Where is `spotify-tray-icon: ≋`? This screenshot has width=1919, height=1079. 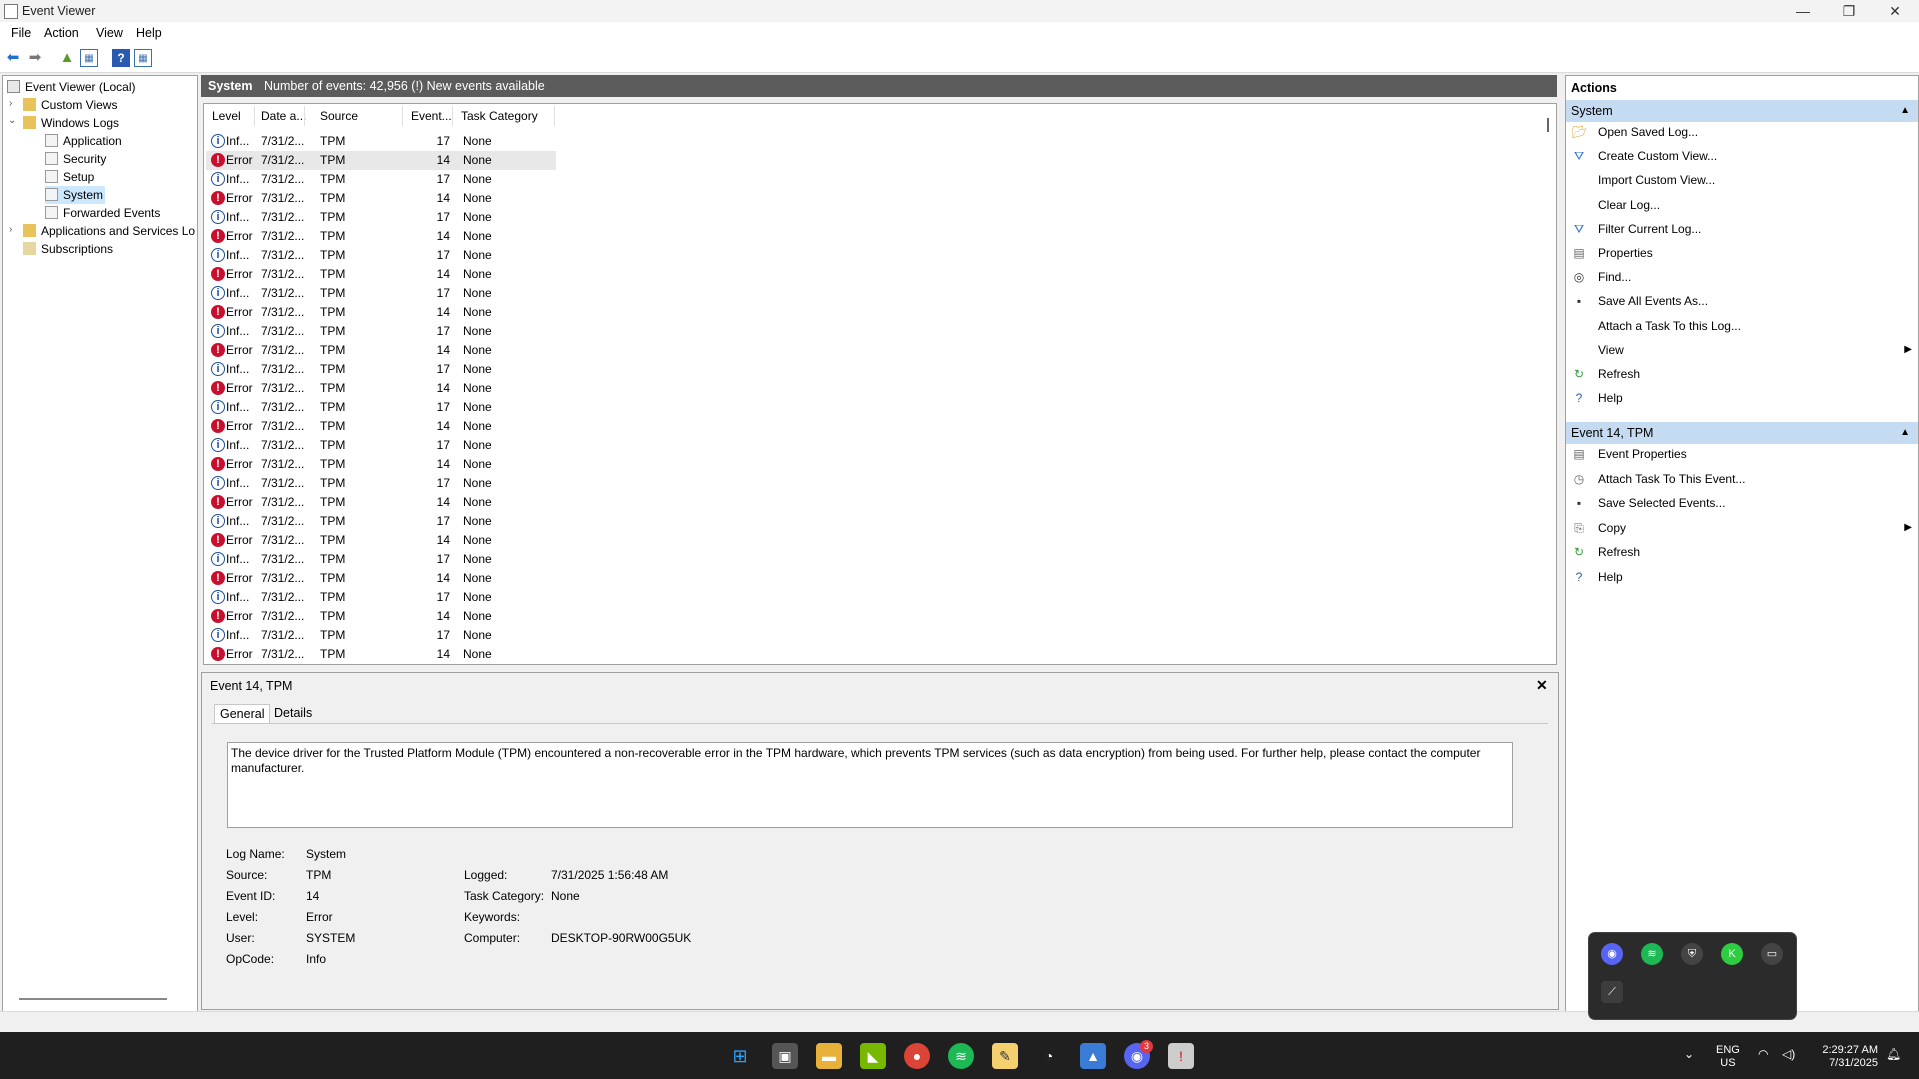 spotify-tray-icon: ≋ is located at coordinates (1652, 954).